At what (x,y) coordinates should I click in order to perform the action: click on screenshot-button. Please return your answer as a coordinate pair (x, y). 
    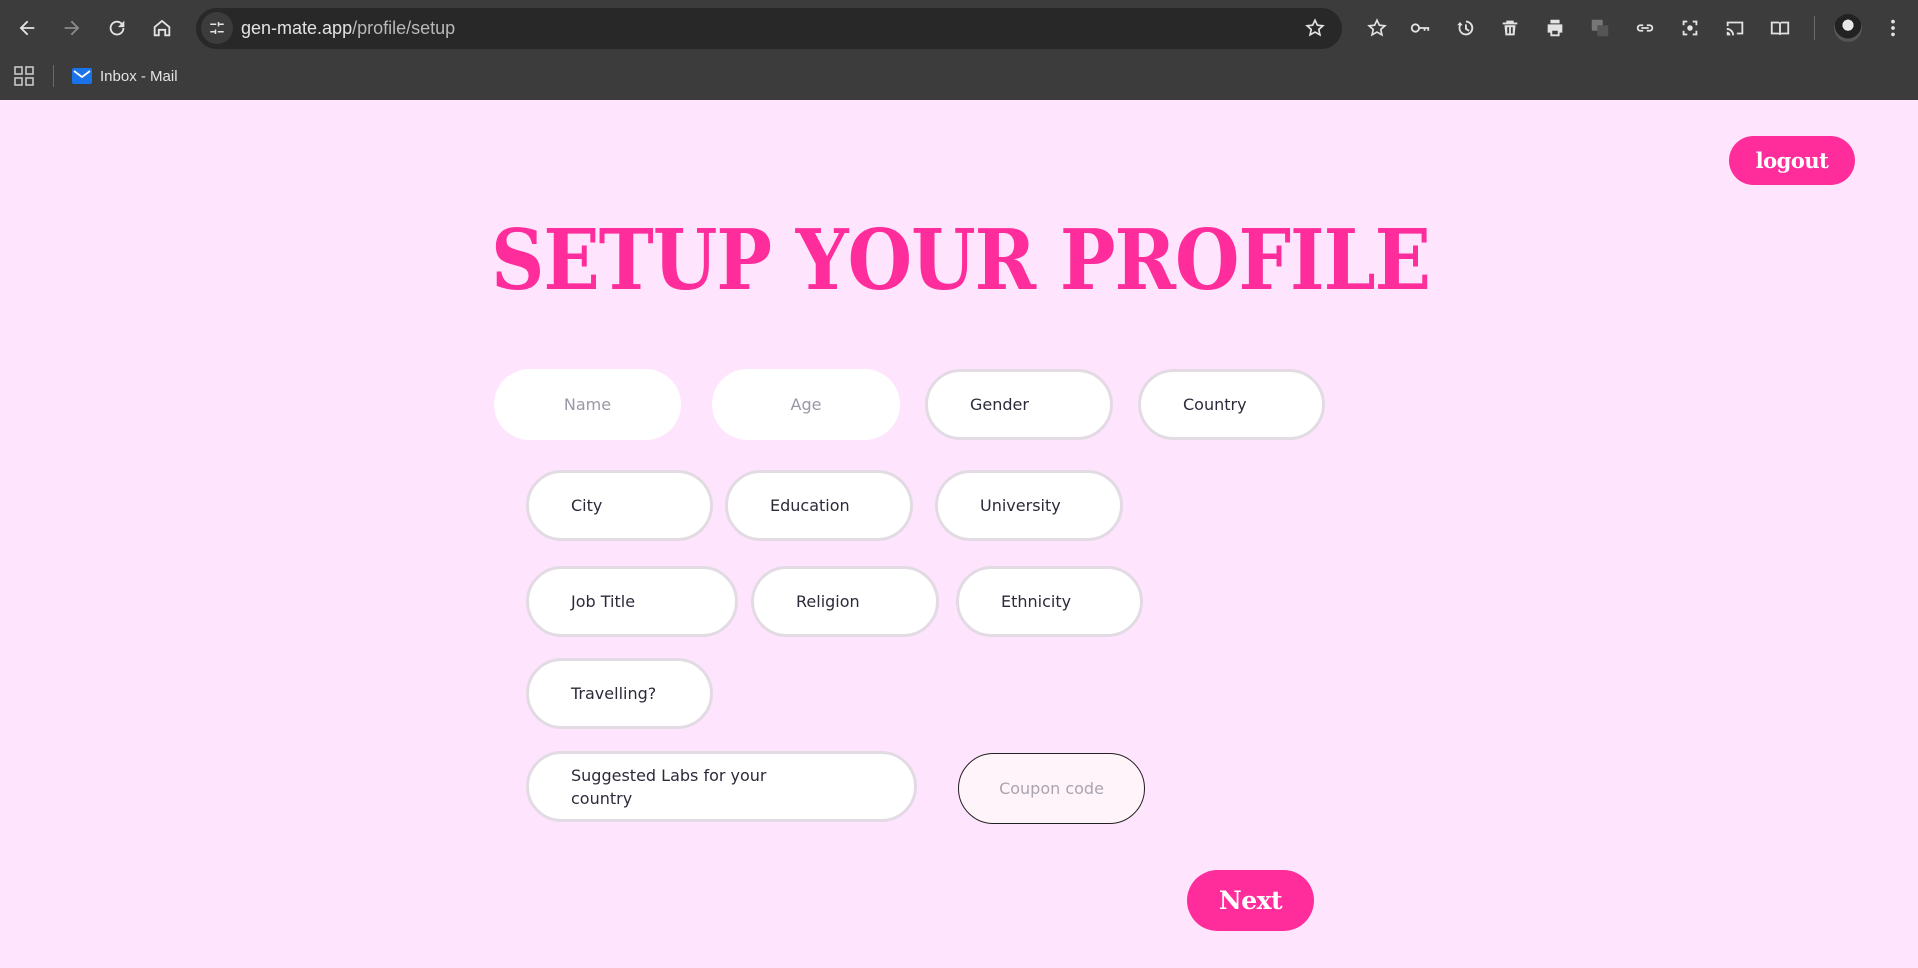
    Looking at the image, I should click on (1690, 28).